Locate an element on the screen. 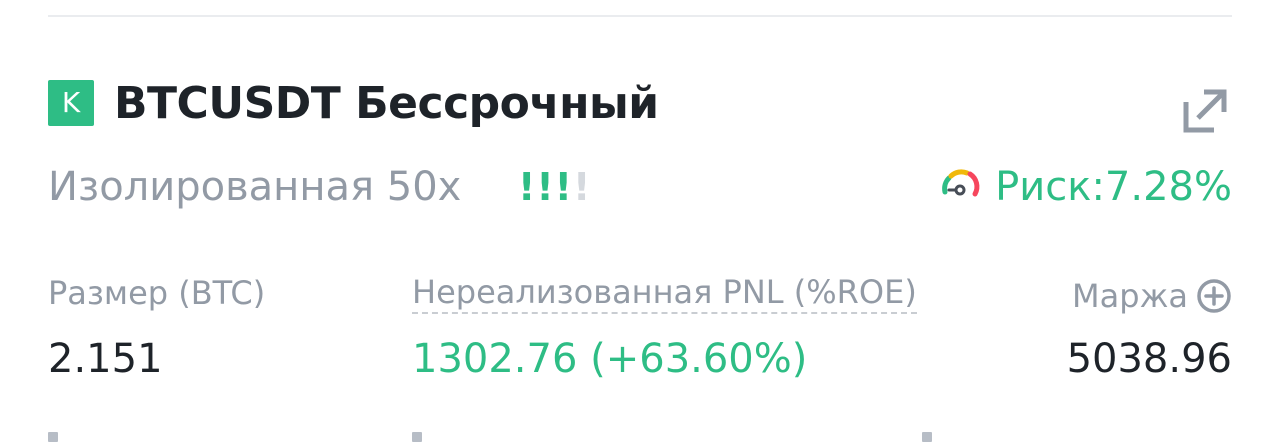 This screenshot has height=442, width=1280. margin-value: 5038.96 is located at coordinates (1149, 359).